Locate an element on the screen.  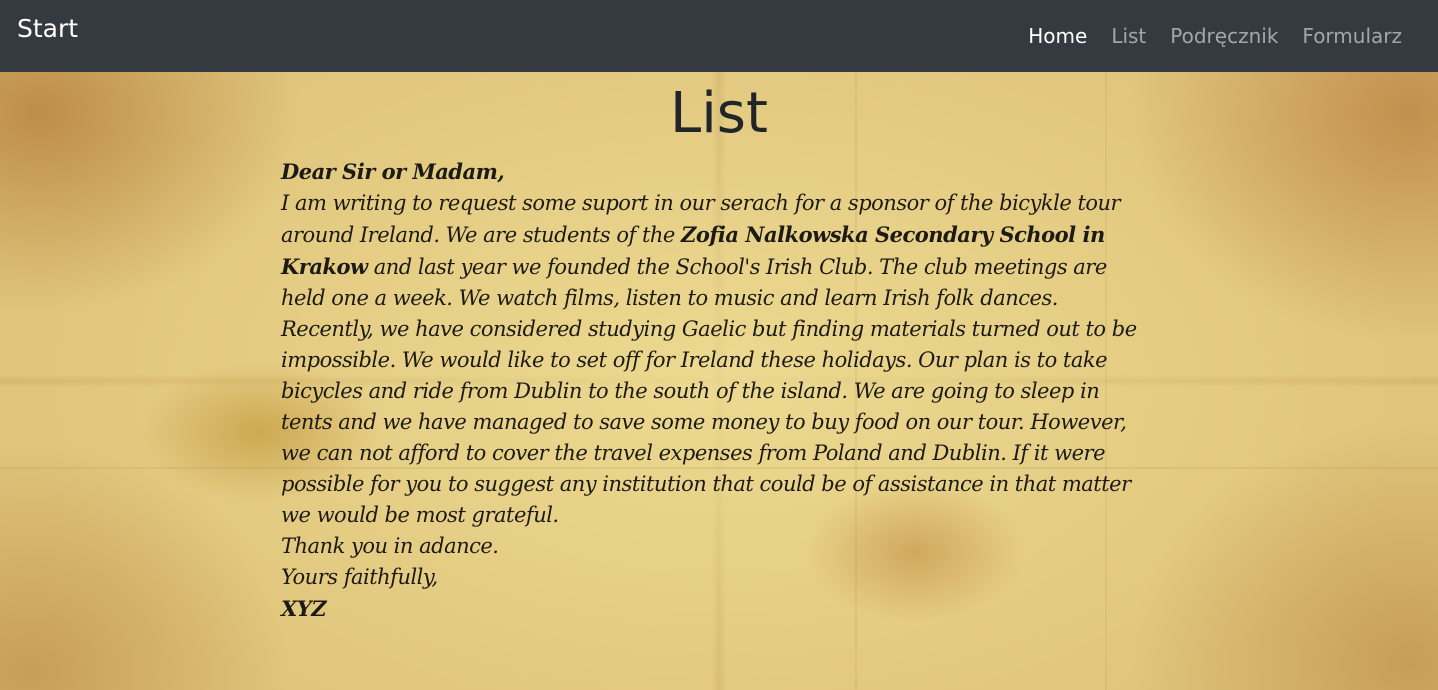
brand-link: Start is located at coordinates (47, 28).